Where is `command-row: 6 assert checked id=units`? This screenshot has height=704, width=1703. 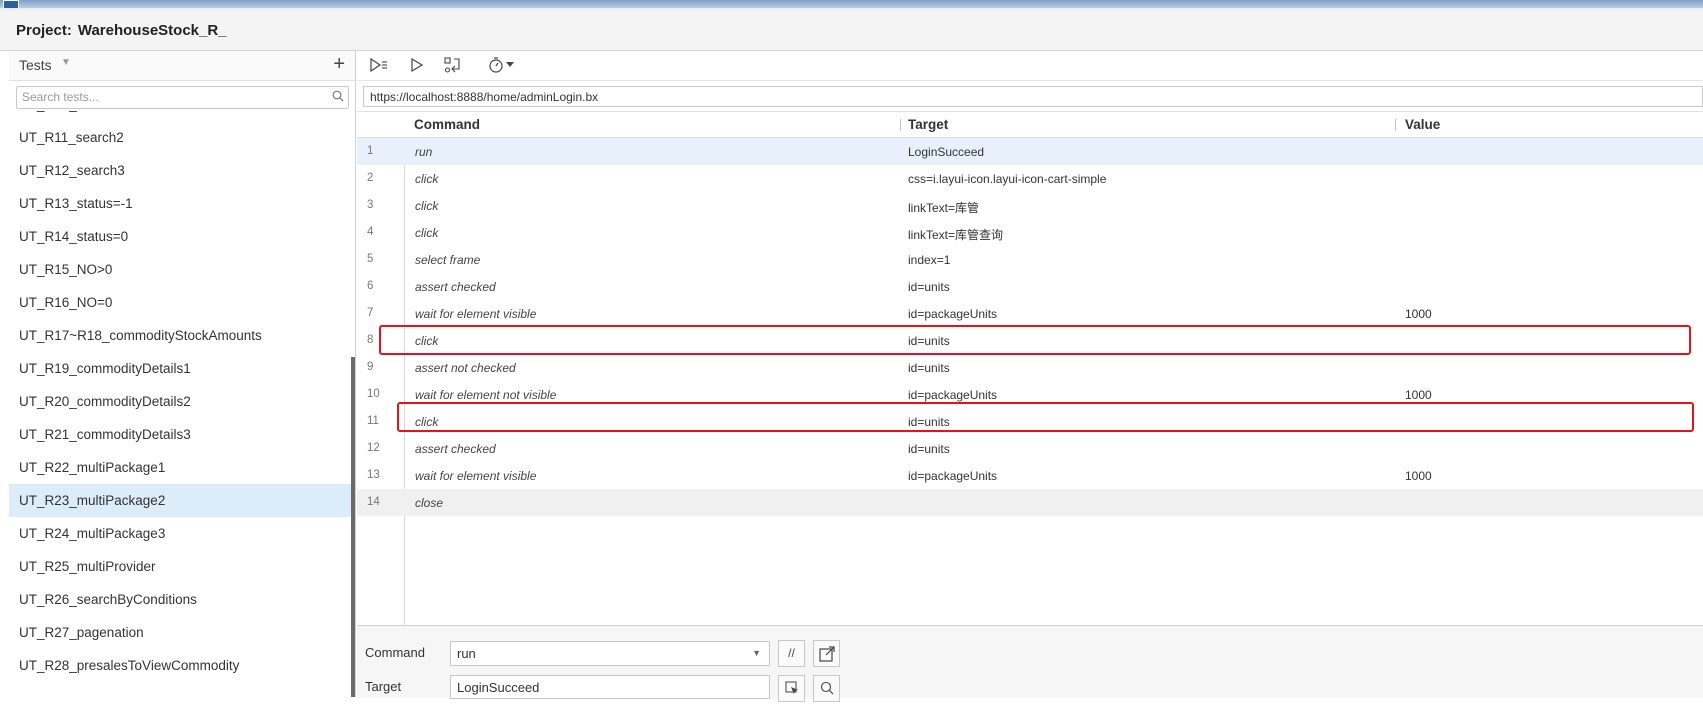 command-row: 6 assert checked id=units is located at coordinates (1030, 286).